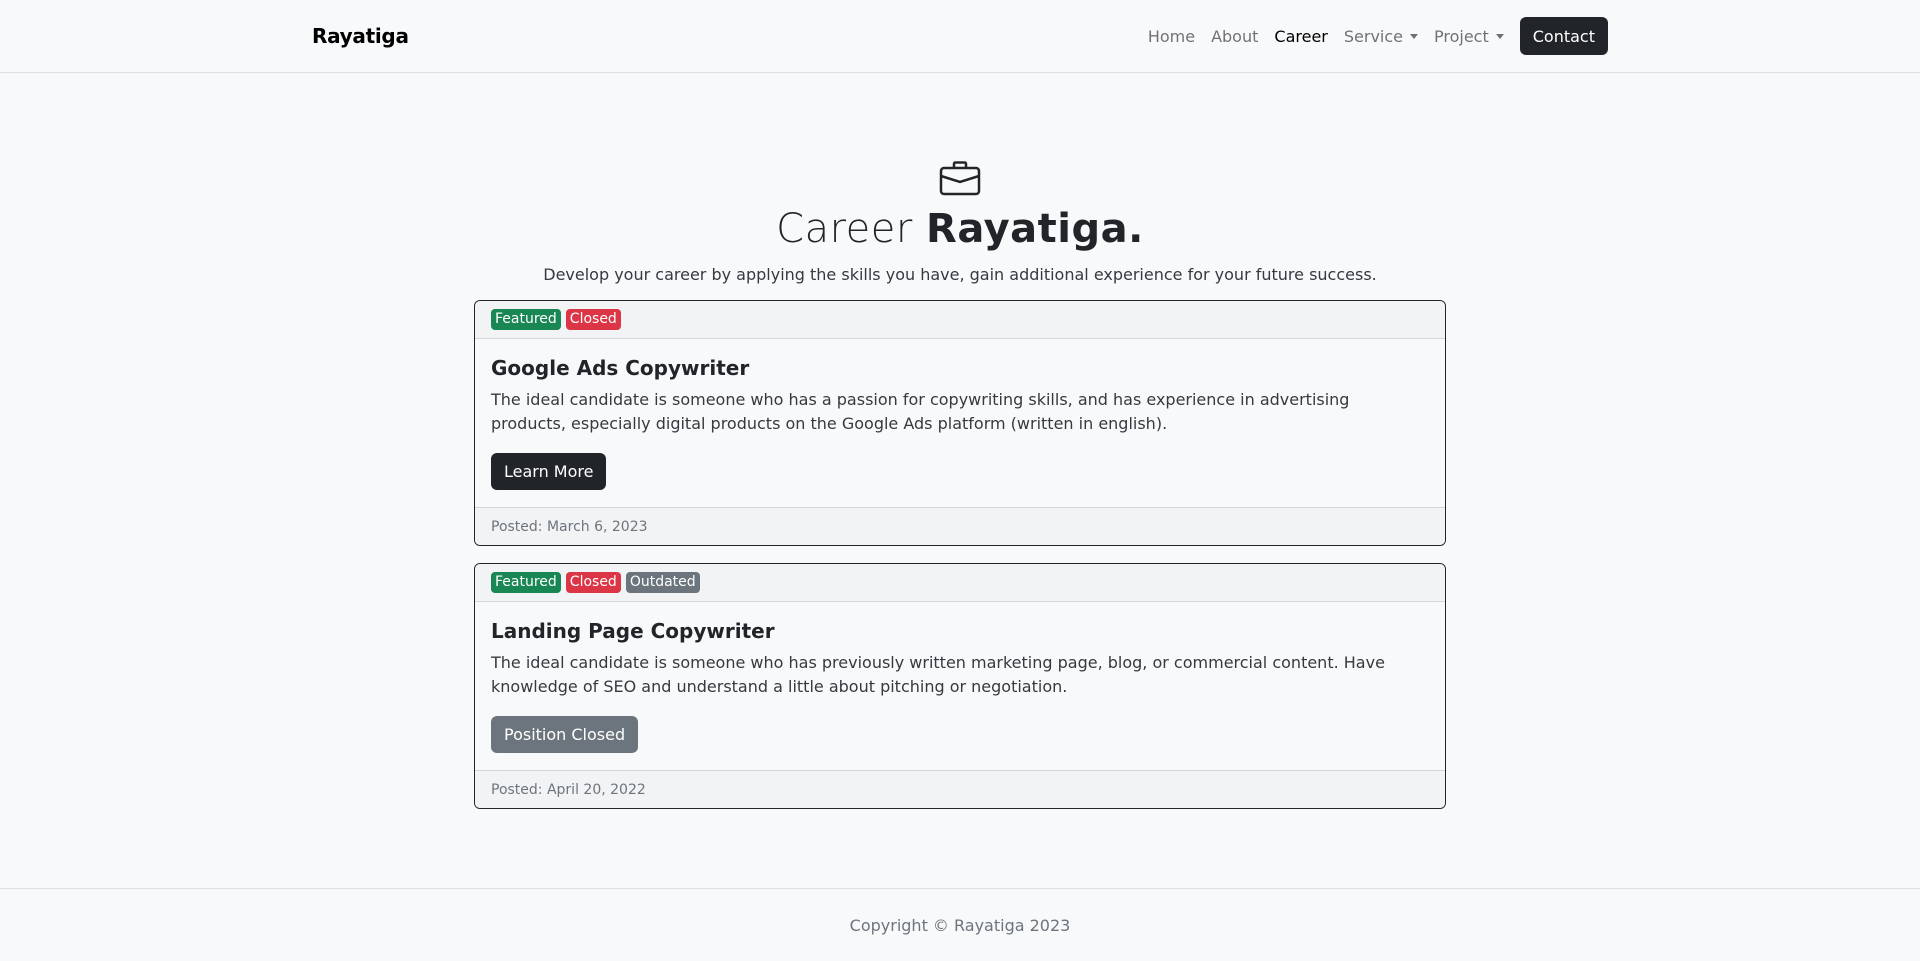 The width and height of the screenshot is (1920, 961). Describe the element at coordinates (960, 320) in the screenshot. I see `job-card-header: Featured Closed` at that location.